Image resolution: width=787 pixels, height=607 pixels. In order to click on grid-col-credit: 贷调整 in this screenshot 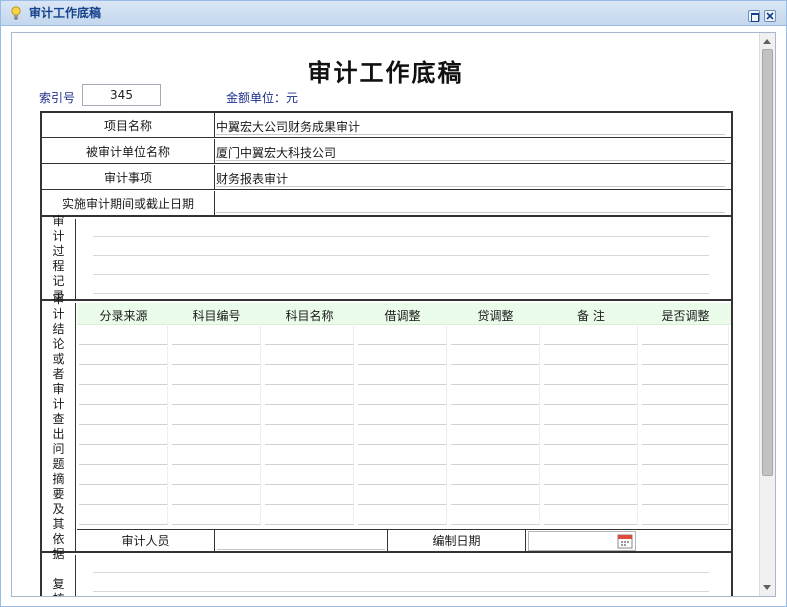, I will do `click(495, 315)`.